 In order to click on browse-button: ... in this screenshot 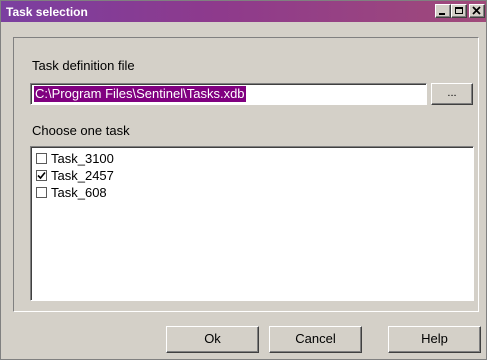, I will do `click(452, 94)`.